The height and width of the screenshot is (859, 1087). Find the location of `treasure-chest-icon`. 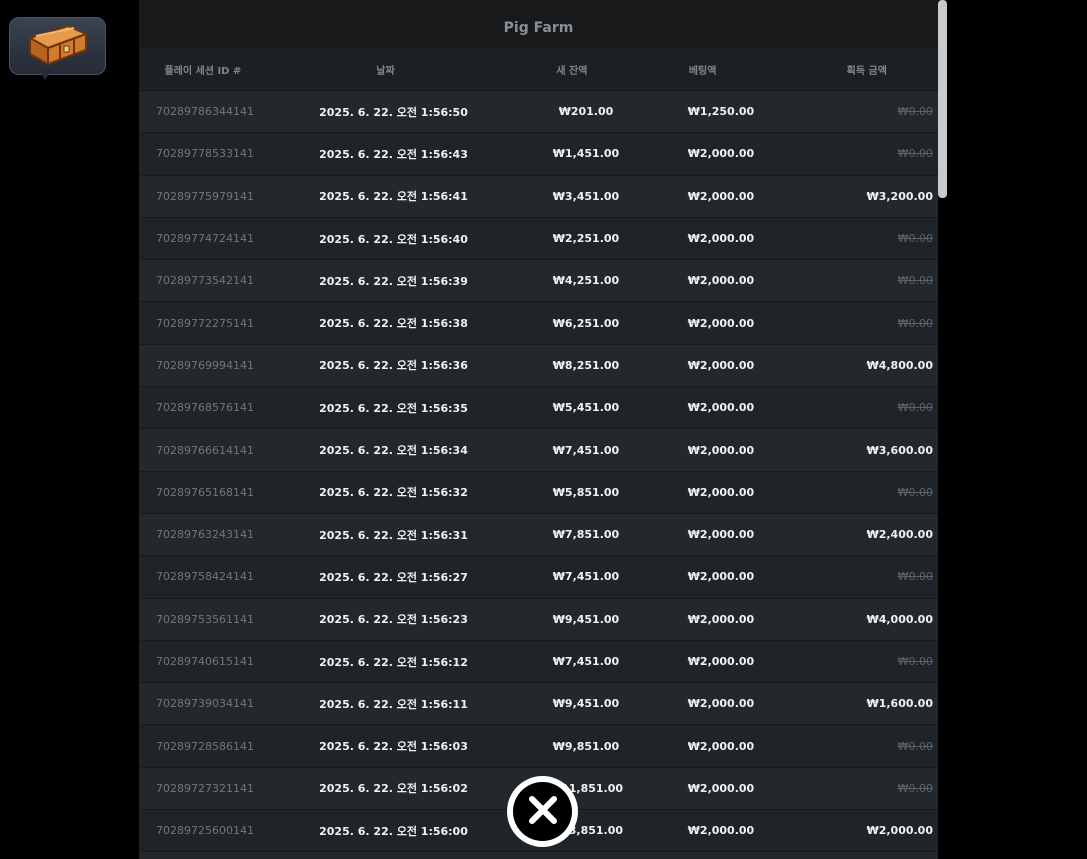

treasure-chest-icon is located at coordinates (58, 46).